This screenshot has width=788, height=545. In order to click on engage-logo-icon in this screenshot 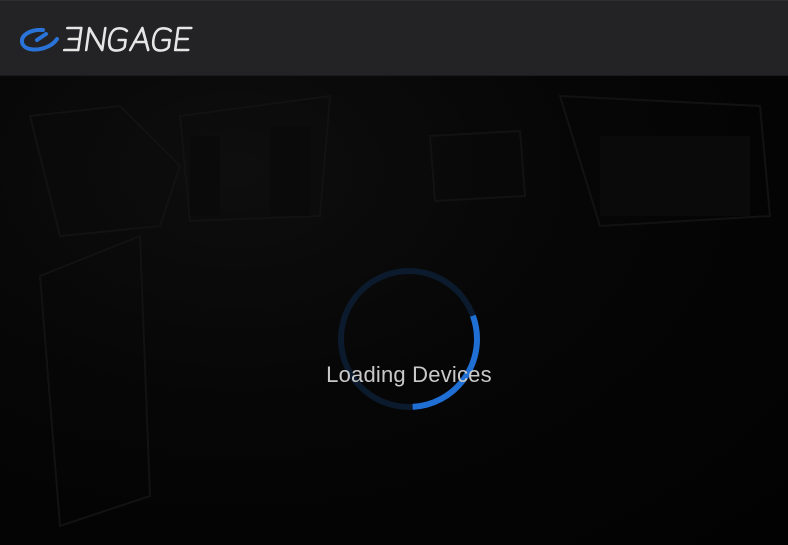, I will do `click(39, 39)`.